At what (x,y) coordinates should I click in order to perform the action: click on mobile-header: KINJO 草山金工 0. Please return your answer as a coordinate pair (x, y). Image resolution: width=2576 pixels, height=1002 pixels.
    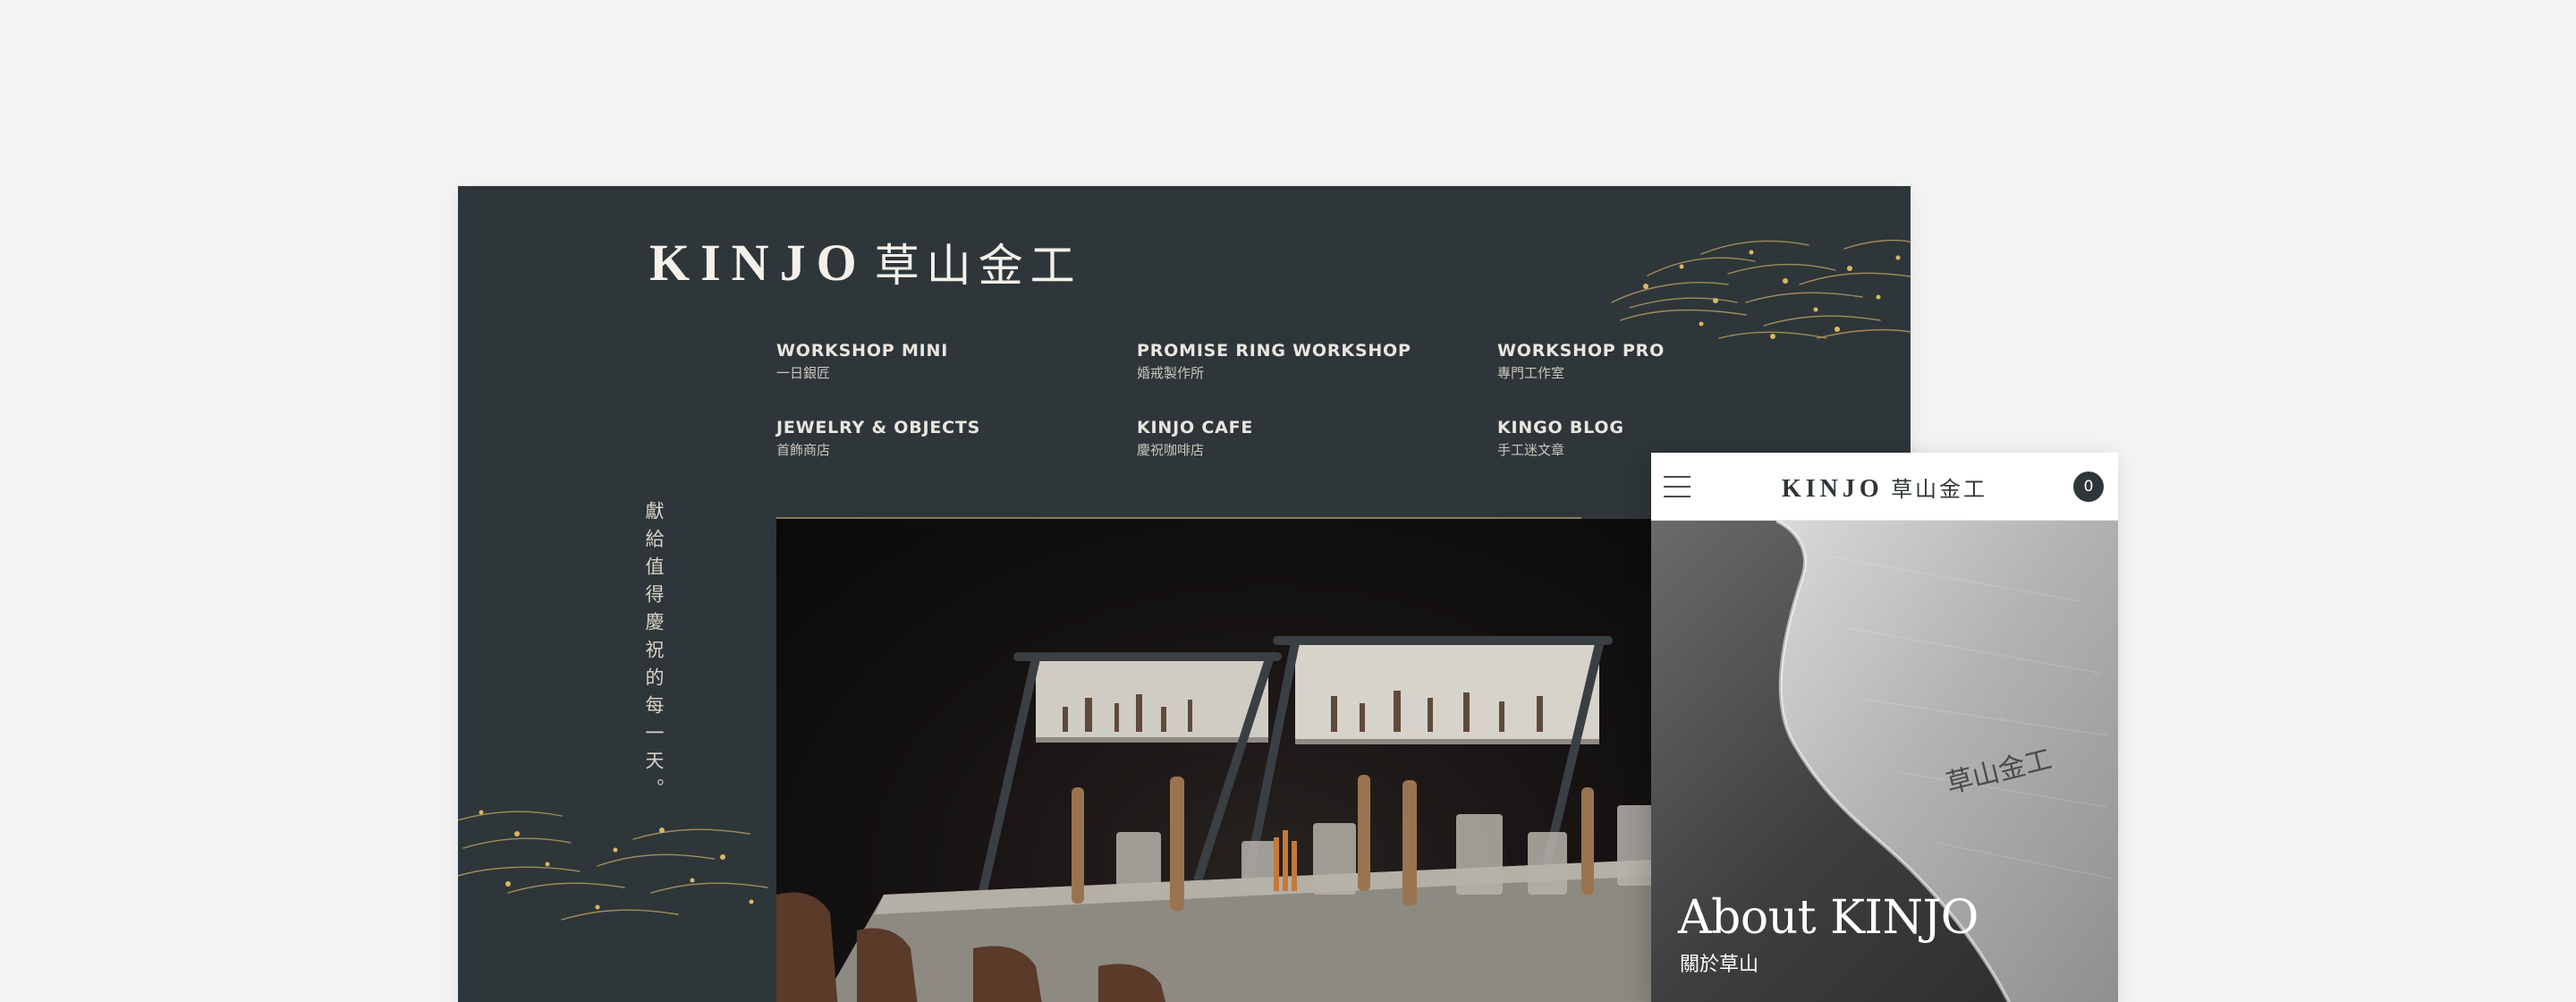
    Looking at the image, I should click on (1884, 487).